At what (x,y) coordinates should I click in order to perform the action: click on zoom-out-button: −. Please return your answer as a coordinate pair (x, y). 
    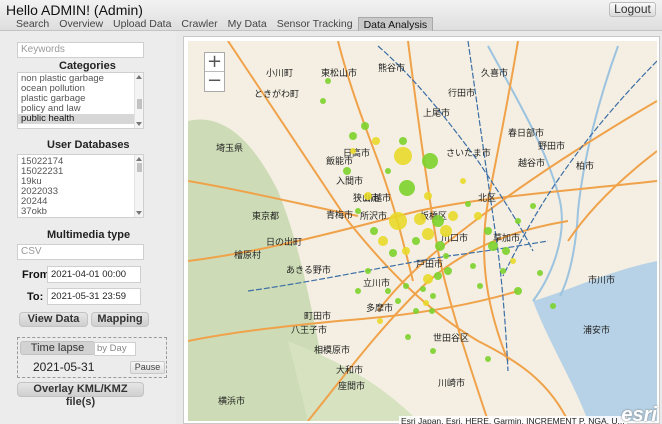
    Looking at the image, I should click on (214, 81).